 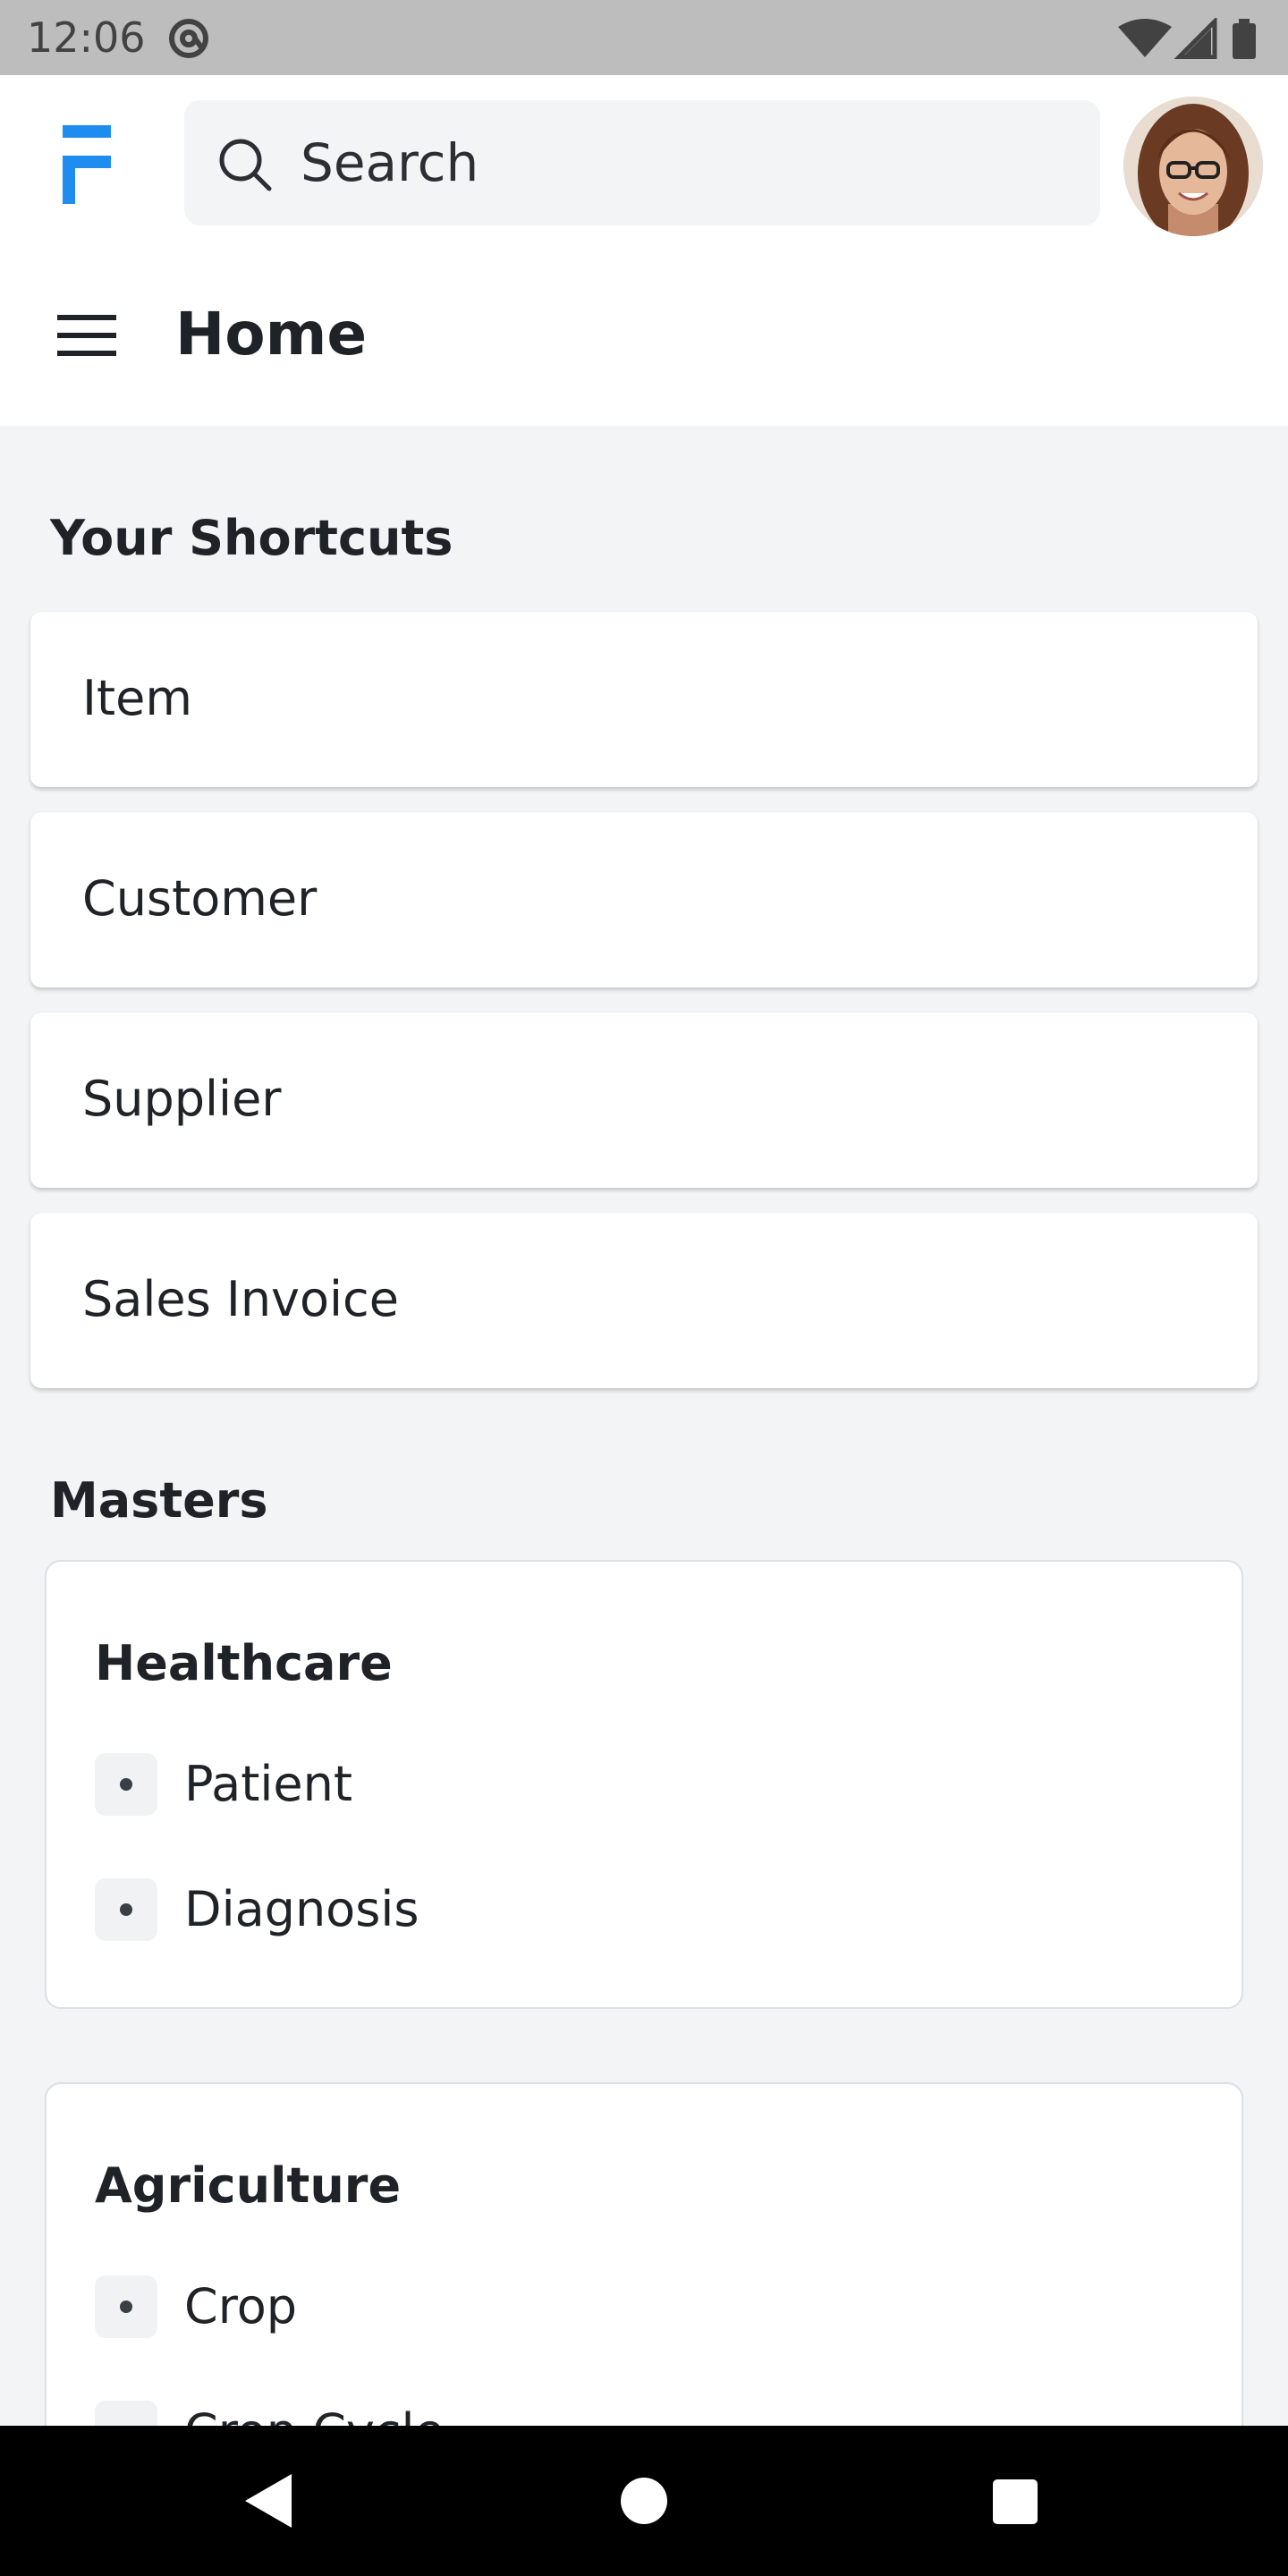 I want to click on hamburger-menu-icon, so click(x=86, y=335).